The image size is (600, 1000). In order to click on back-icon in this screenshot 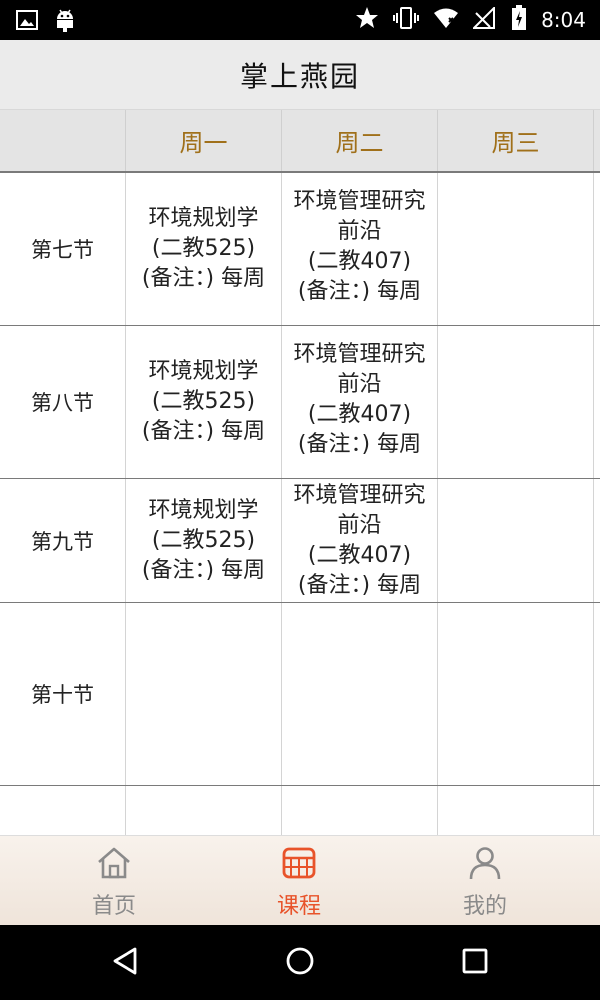, I will do `click(125, 963)`.